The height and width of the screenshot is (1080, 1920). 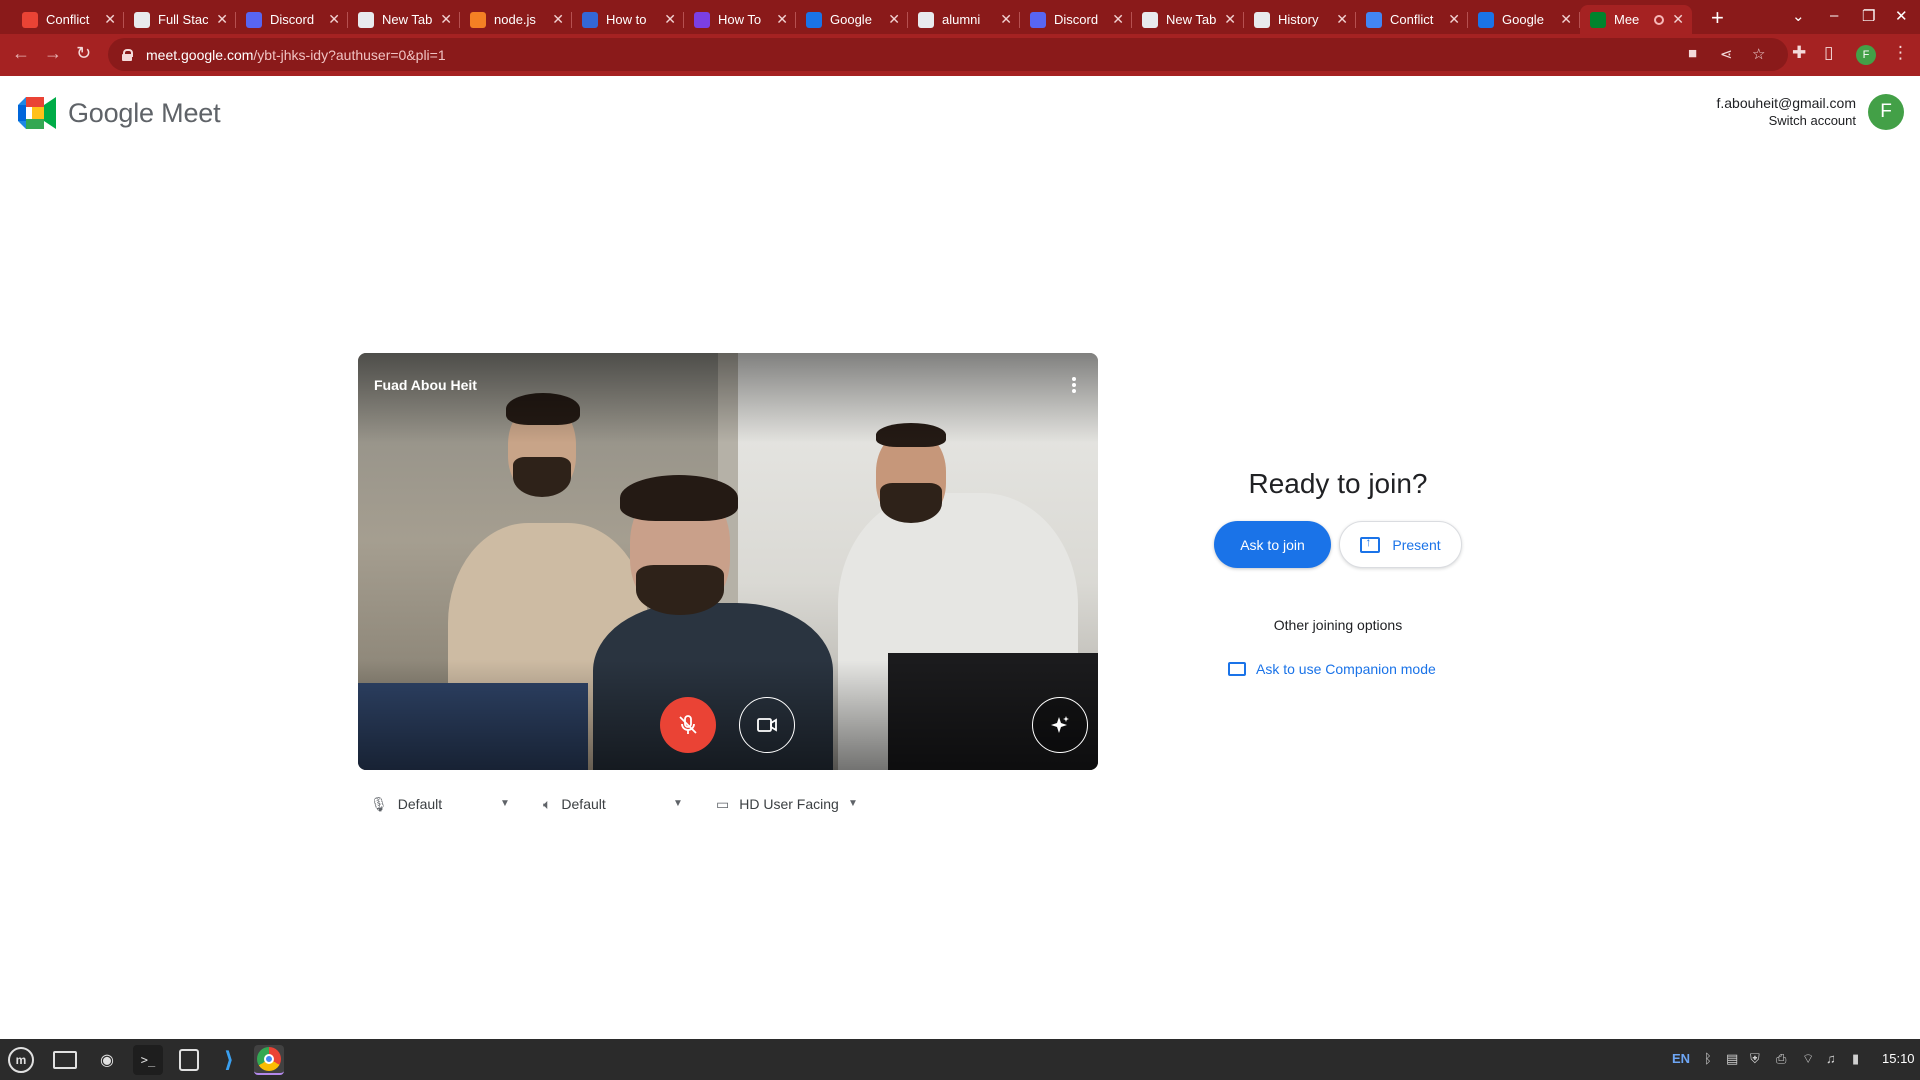 What do you see at coordinates (83, 53) in the screenshot?
I see `reload-icon: ↻` at bounding box center [83, 53].